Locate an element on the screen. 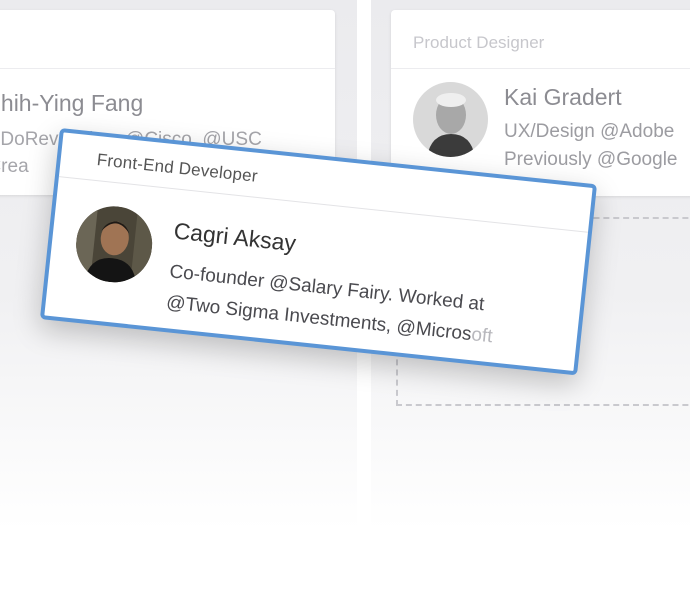 This screenshot has height=610, width=690. card-name: Kai Gradert is located at coordinates (563, 97).